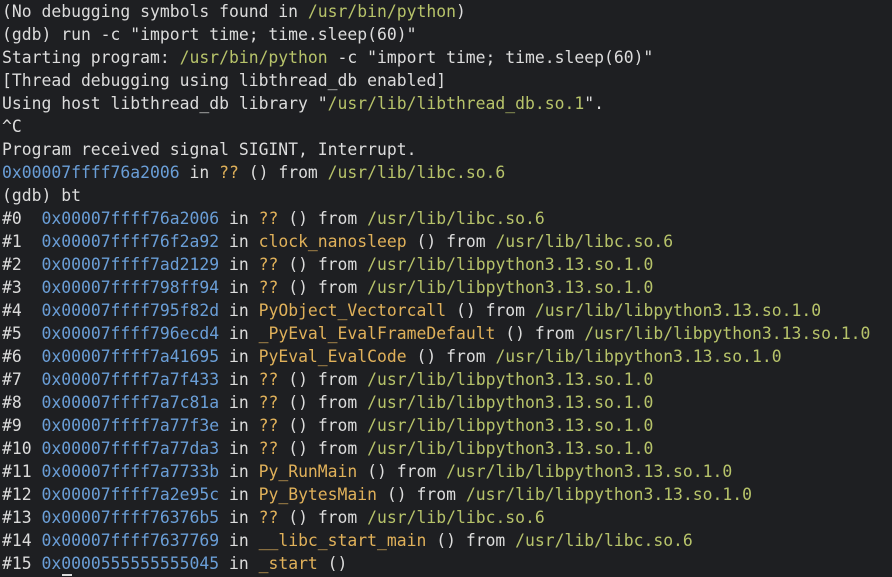  I want to click on output-text: Using host libthread_db library ", so click(165, 103).